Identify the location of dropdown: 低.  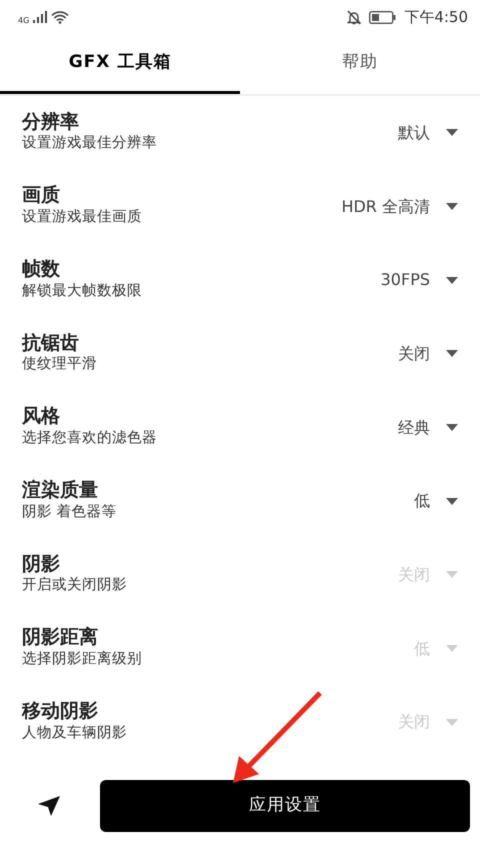
(436, 501).